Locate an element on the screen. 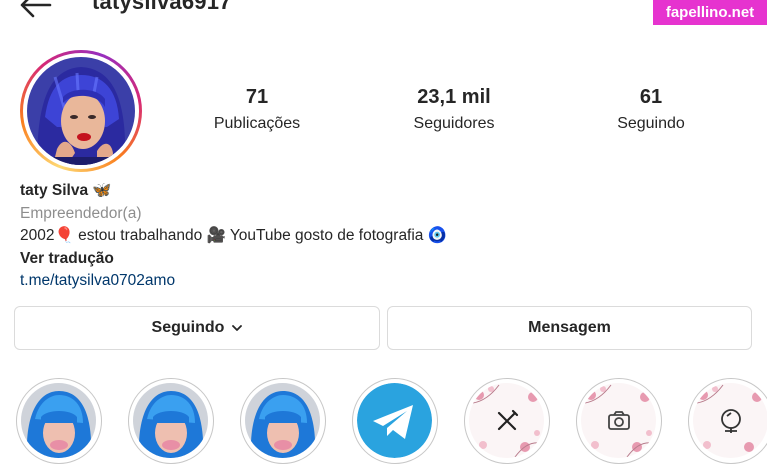 The image size is (767, 464). avatar-photo is located at coordinates (81, 111).